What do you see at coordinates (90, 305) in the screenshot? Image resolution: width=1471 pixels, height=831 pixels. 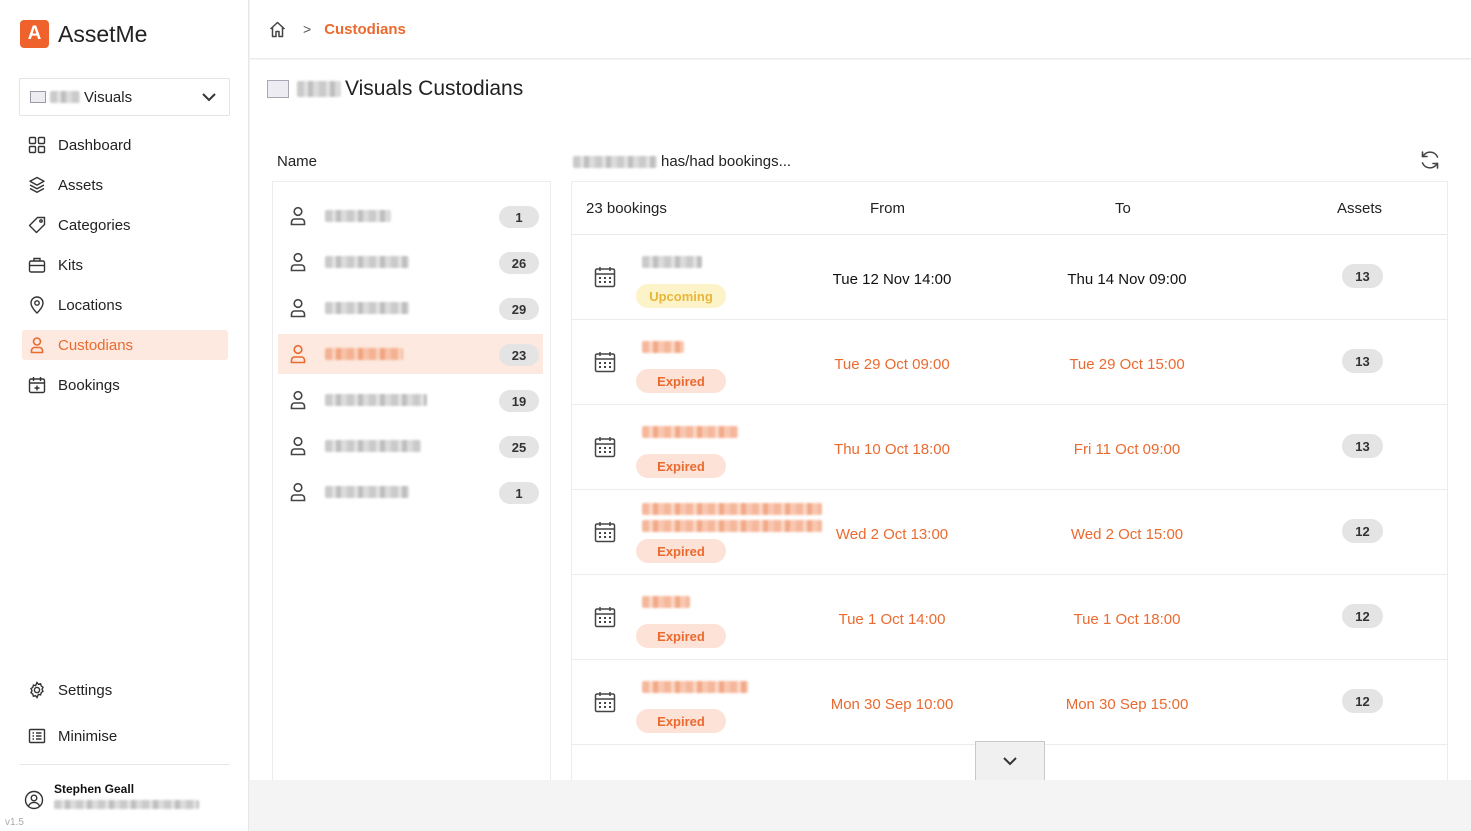 I see `nav-label: Locations` at bounding box center [90, 305].